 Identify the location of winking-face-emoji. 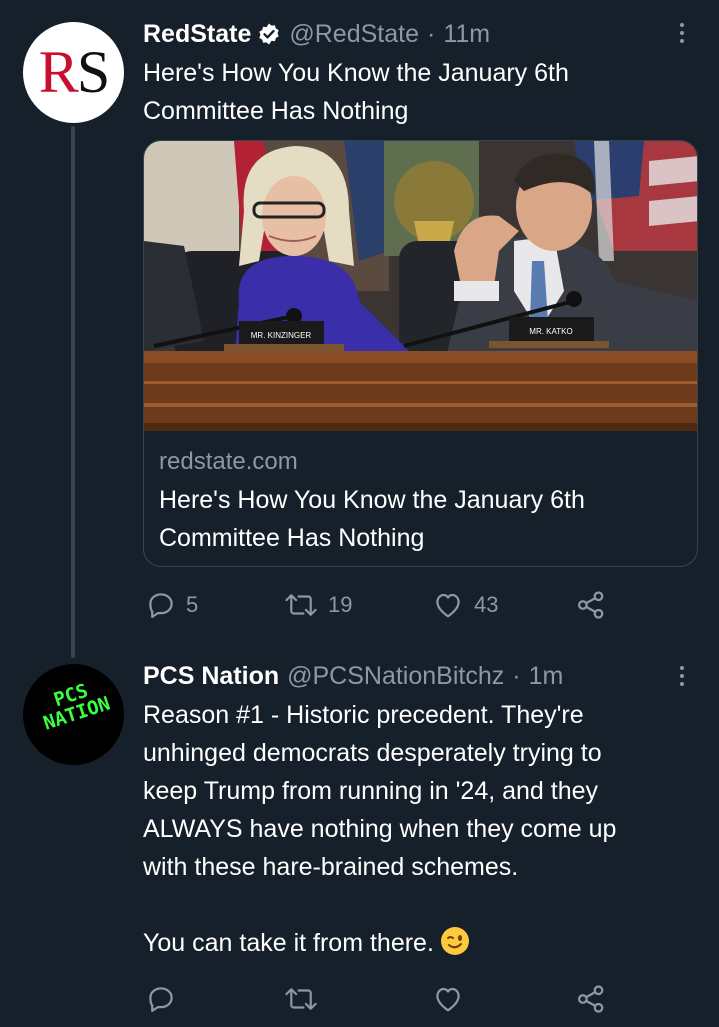
(454, 941).